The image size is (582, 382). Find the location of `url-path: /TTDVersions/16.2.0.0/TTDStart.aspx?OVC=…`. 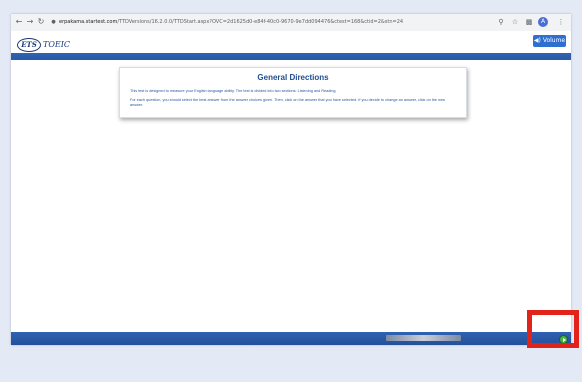

url-path: /TTDVersions/16.2.0.0/TTDStart.aspx?OVC=… is located at coordinates (260, 22).